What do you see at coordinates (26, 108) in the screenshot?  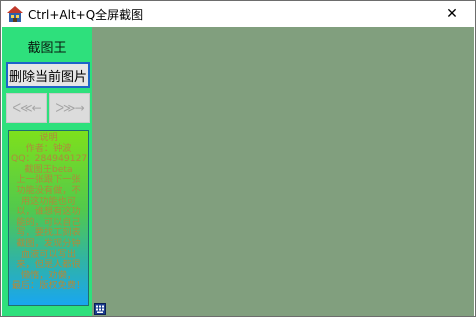 I see `previous-image-button: ᐸ≪←` at bounding box center [26, 108].